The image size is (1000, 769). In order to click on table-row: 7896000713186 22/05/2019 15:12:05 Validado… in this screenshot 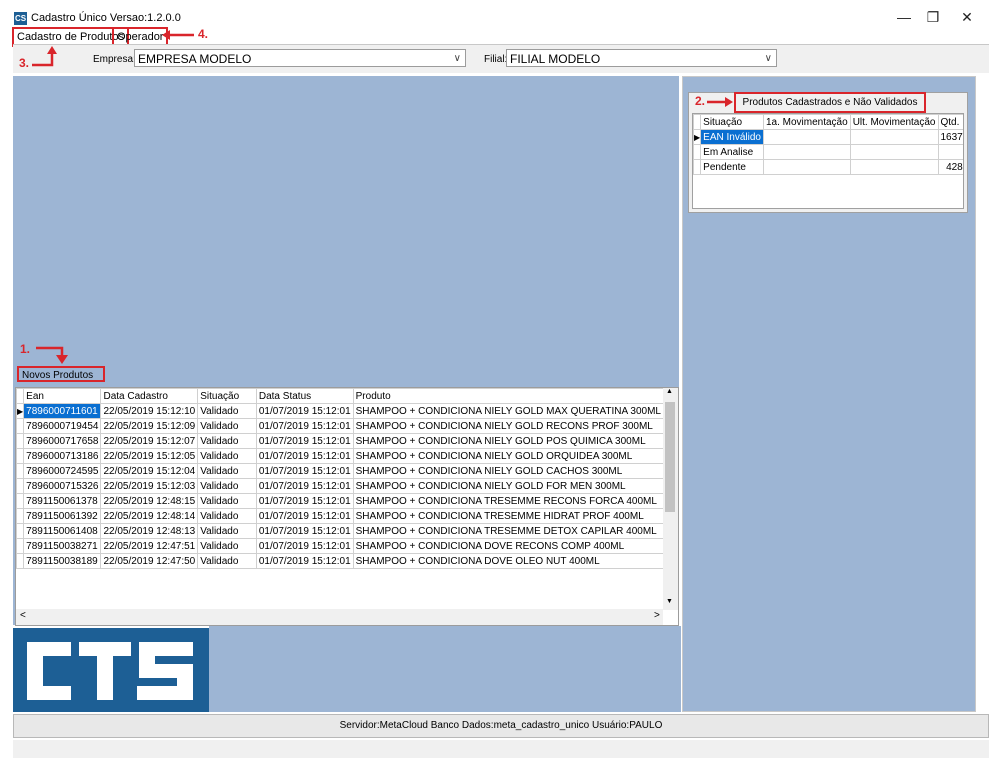, I will do `click(340, 456)`.